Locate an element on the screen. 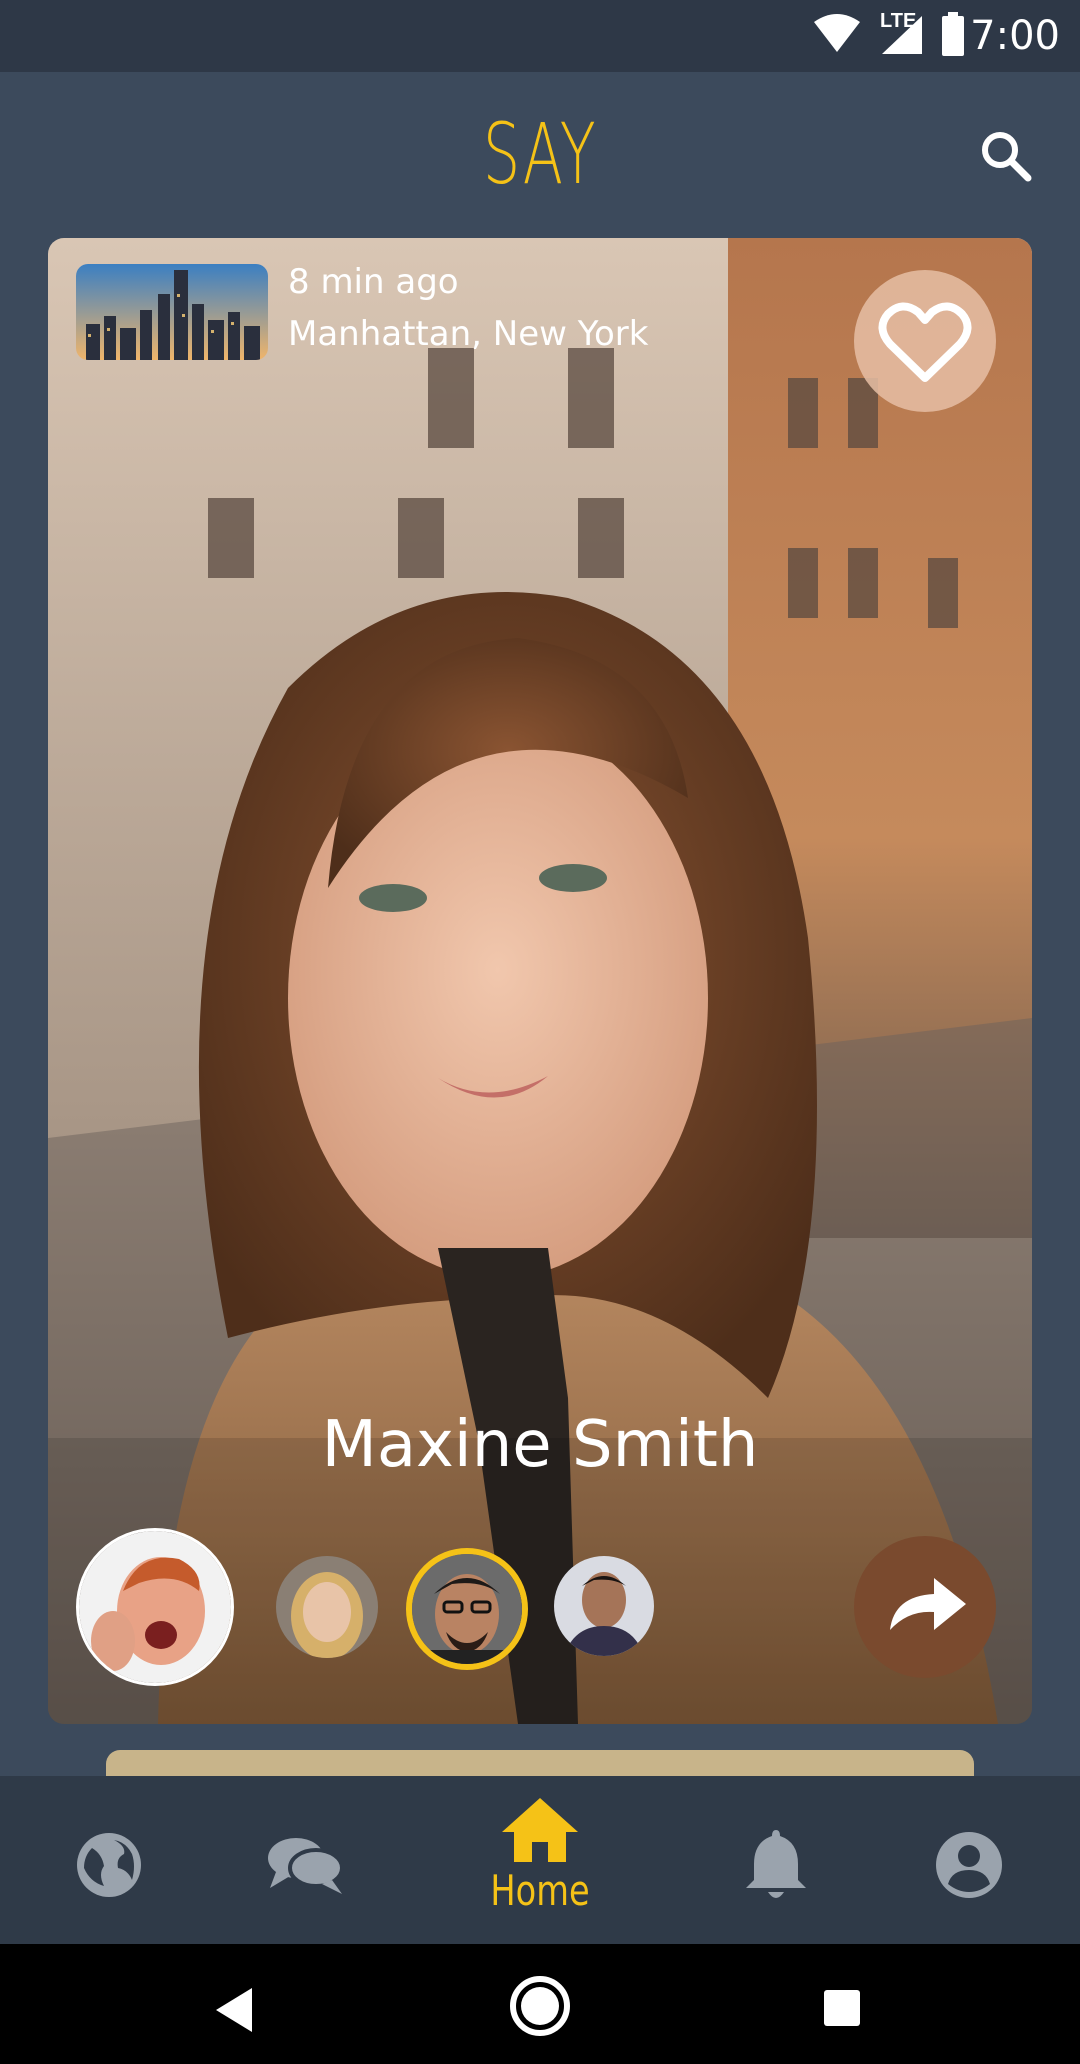 The width and height of the screenshot is (1080, 2064). status-time: 7:00 is located at coordinates (1015, 36).